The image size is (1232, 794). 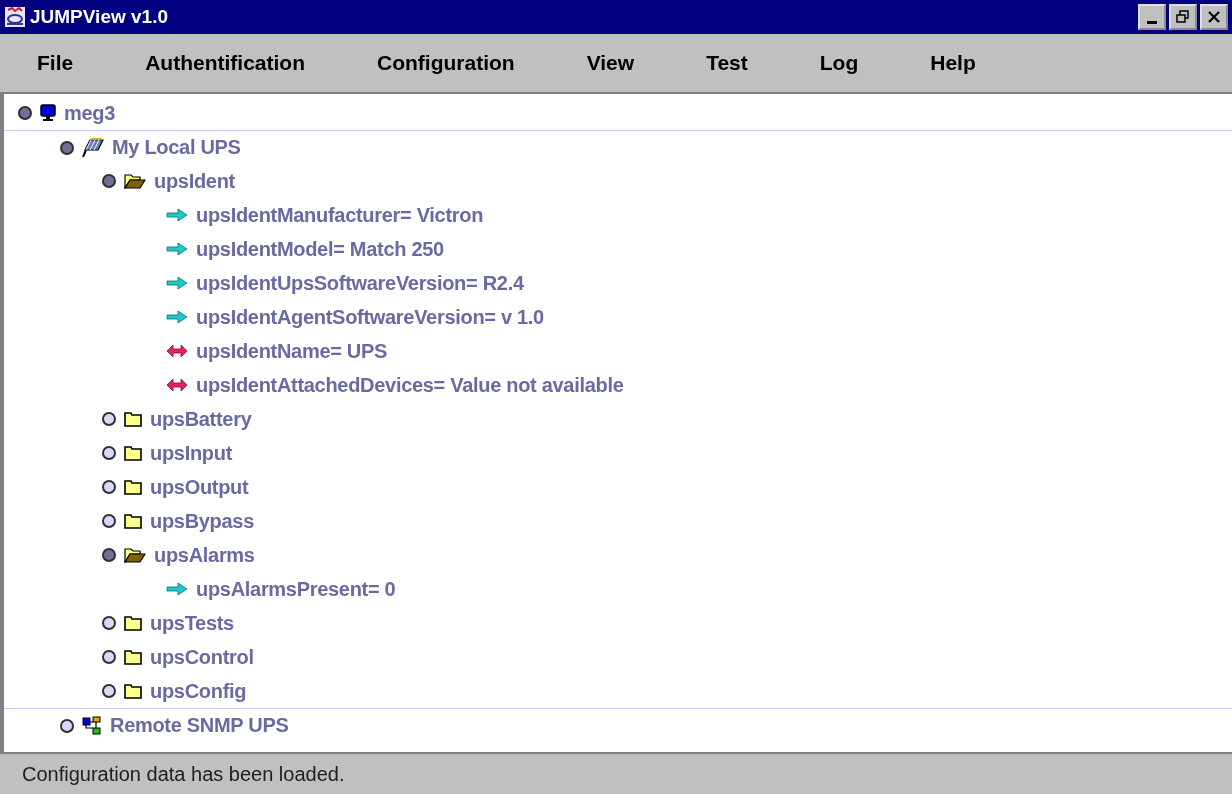 What do you see at coordinates (296, 589) in the screenshot?
I see `tree-node-label: upsAlarmsPresent= 0` at bounding box center [296, 589].